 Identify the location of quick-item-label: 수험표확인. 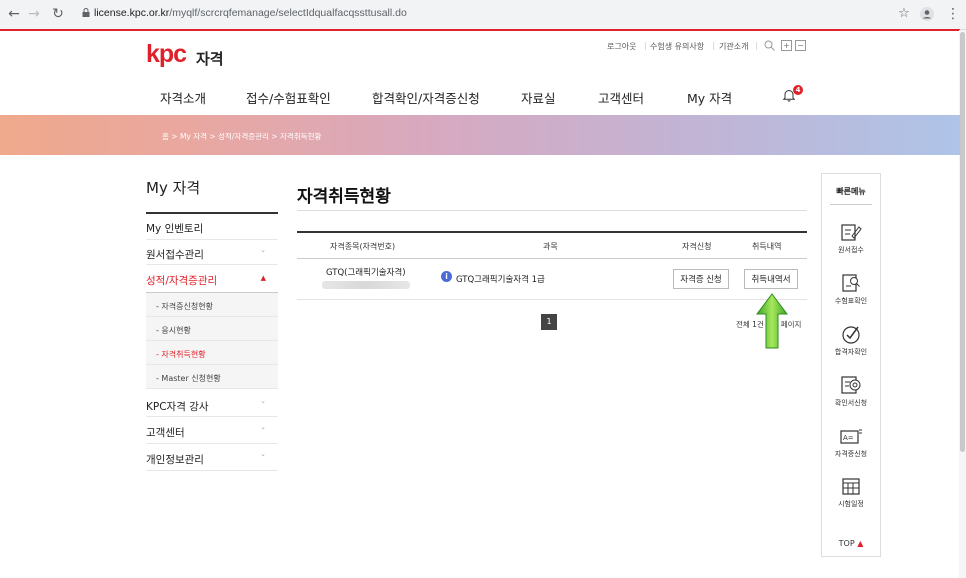
(851, 301).